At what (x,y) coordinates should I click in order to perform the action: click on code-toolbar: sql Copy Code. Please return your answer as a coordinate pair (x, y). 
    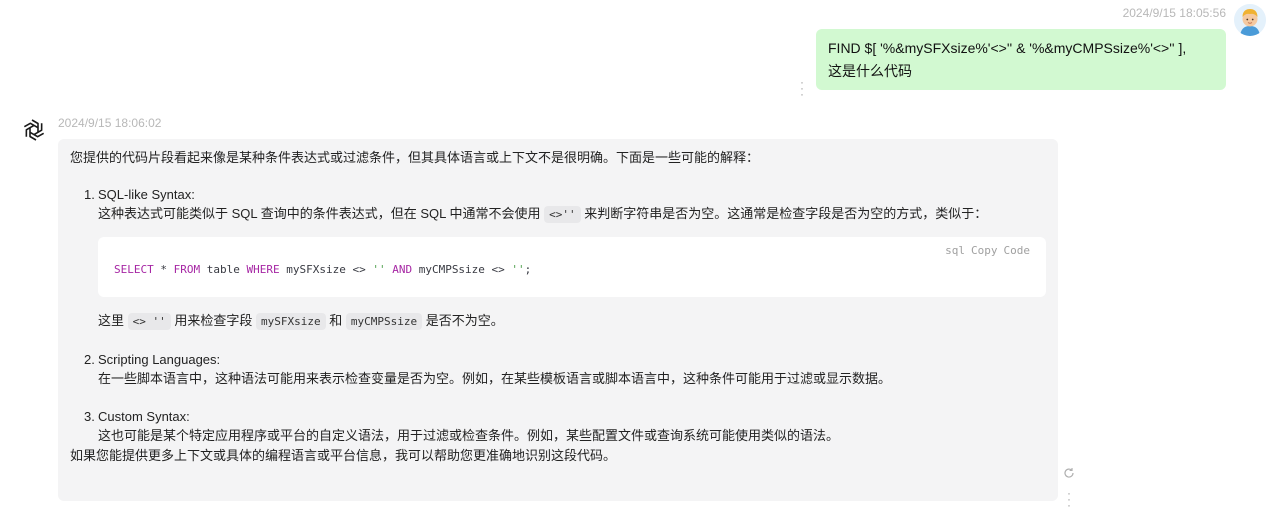
    Looking at the image, I should click on (984, 250).